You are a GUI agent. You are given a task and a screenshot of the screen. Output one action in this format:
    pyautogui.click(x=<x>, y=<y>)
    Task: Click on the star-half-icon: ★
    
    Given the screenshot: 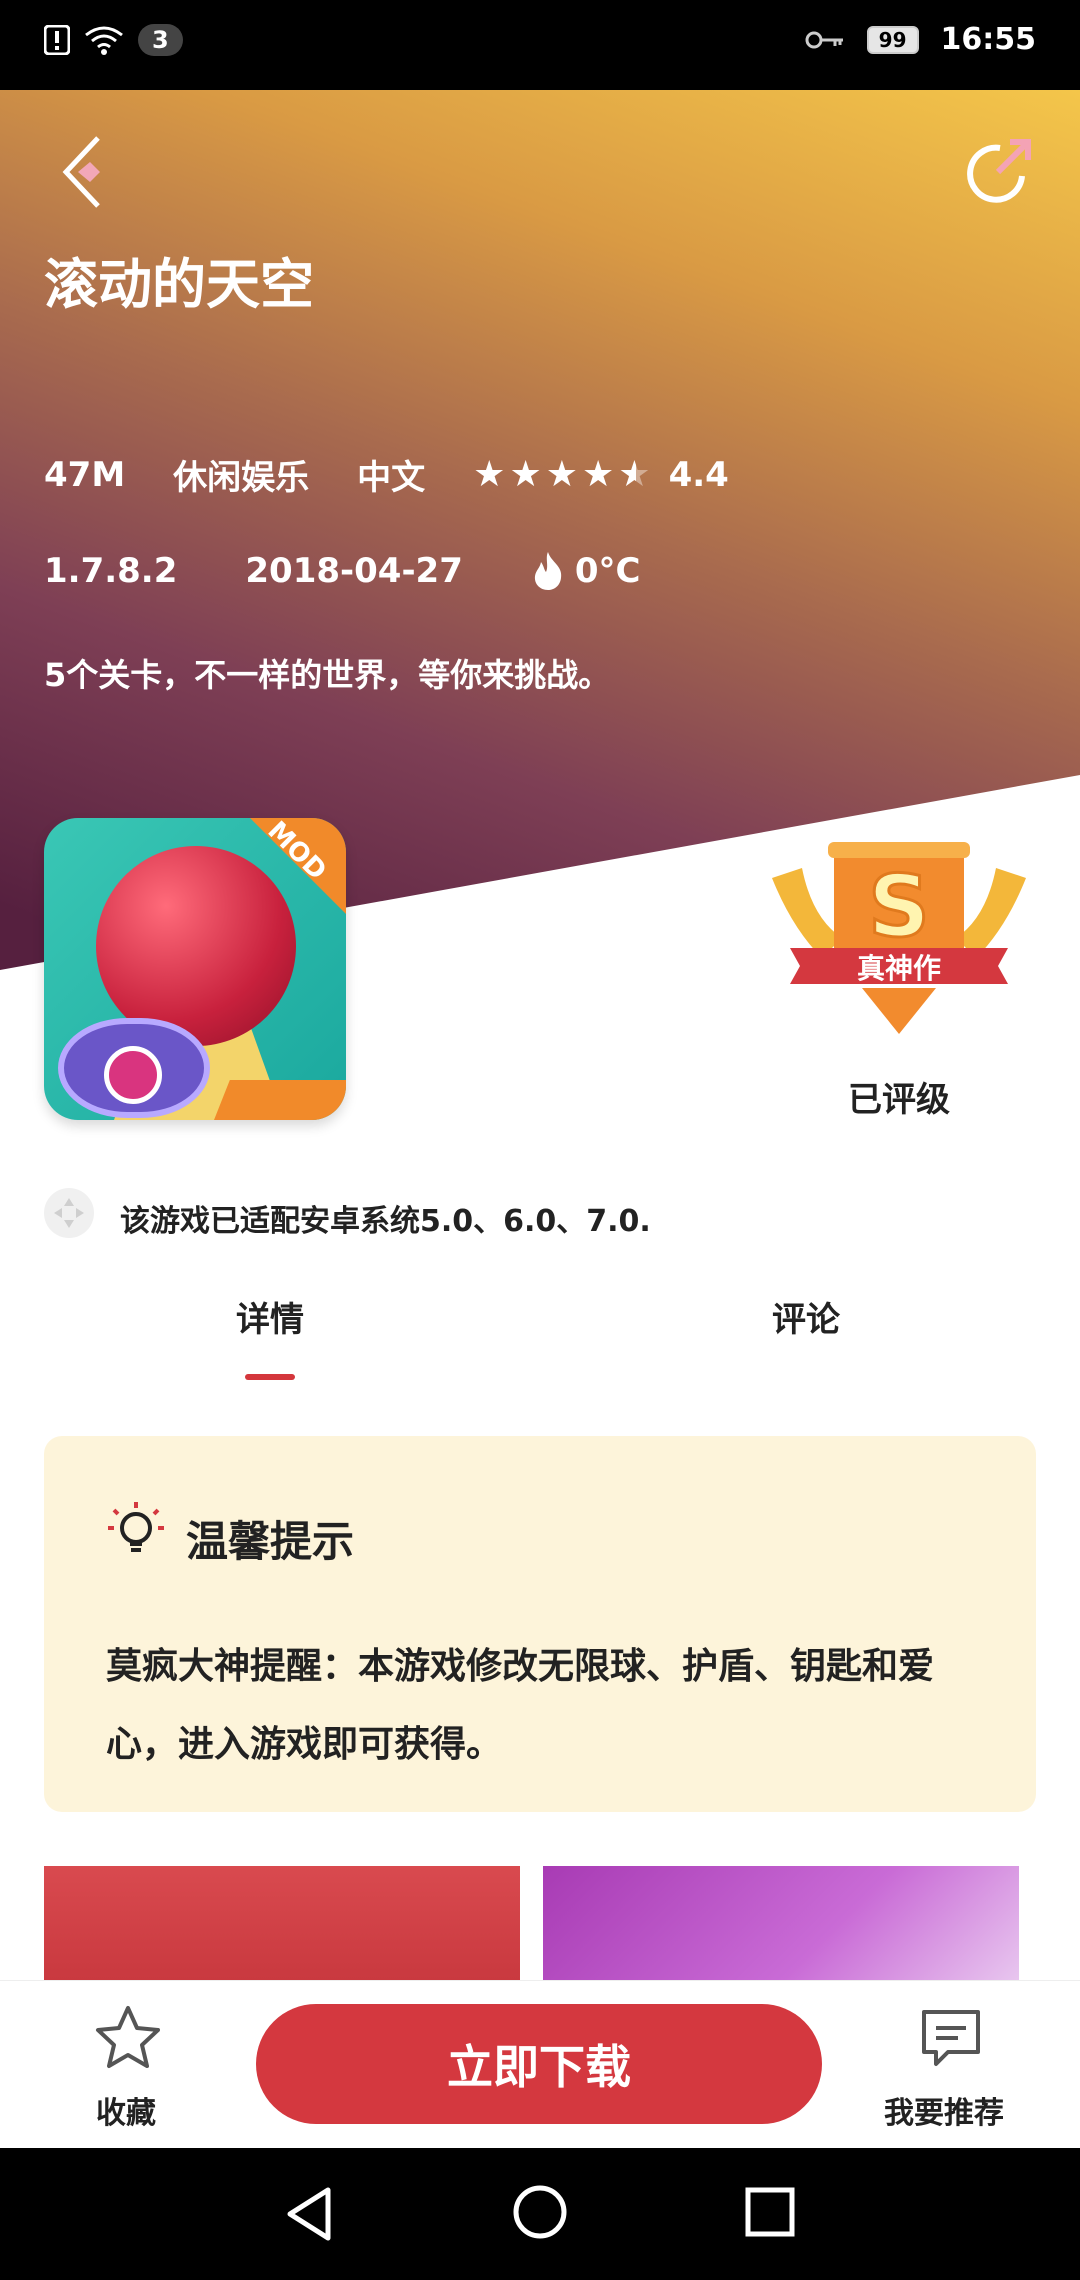 What is the action you would take?
    pyautogui.click(x=634, y=474)
    